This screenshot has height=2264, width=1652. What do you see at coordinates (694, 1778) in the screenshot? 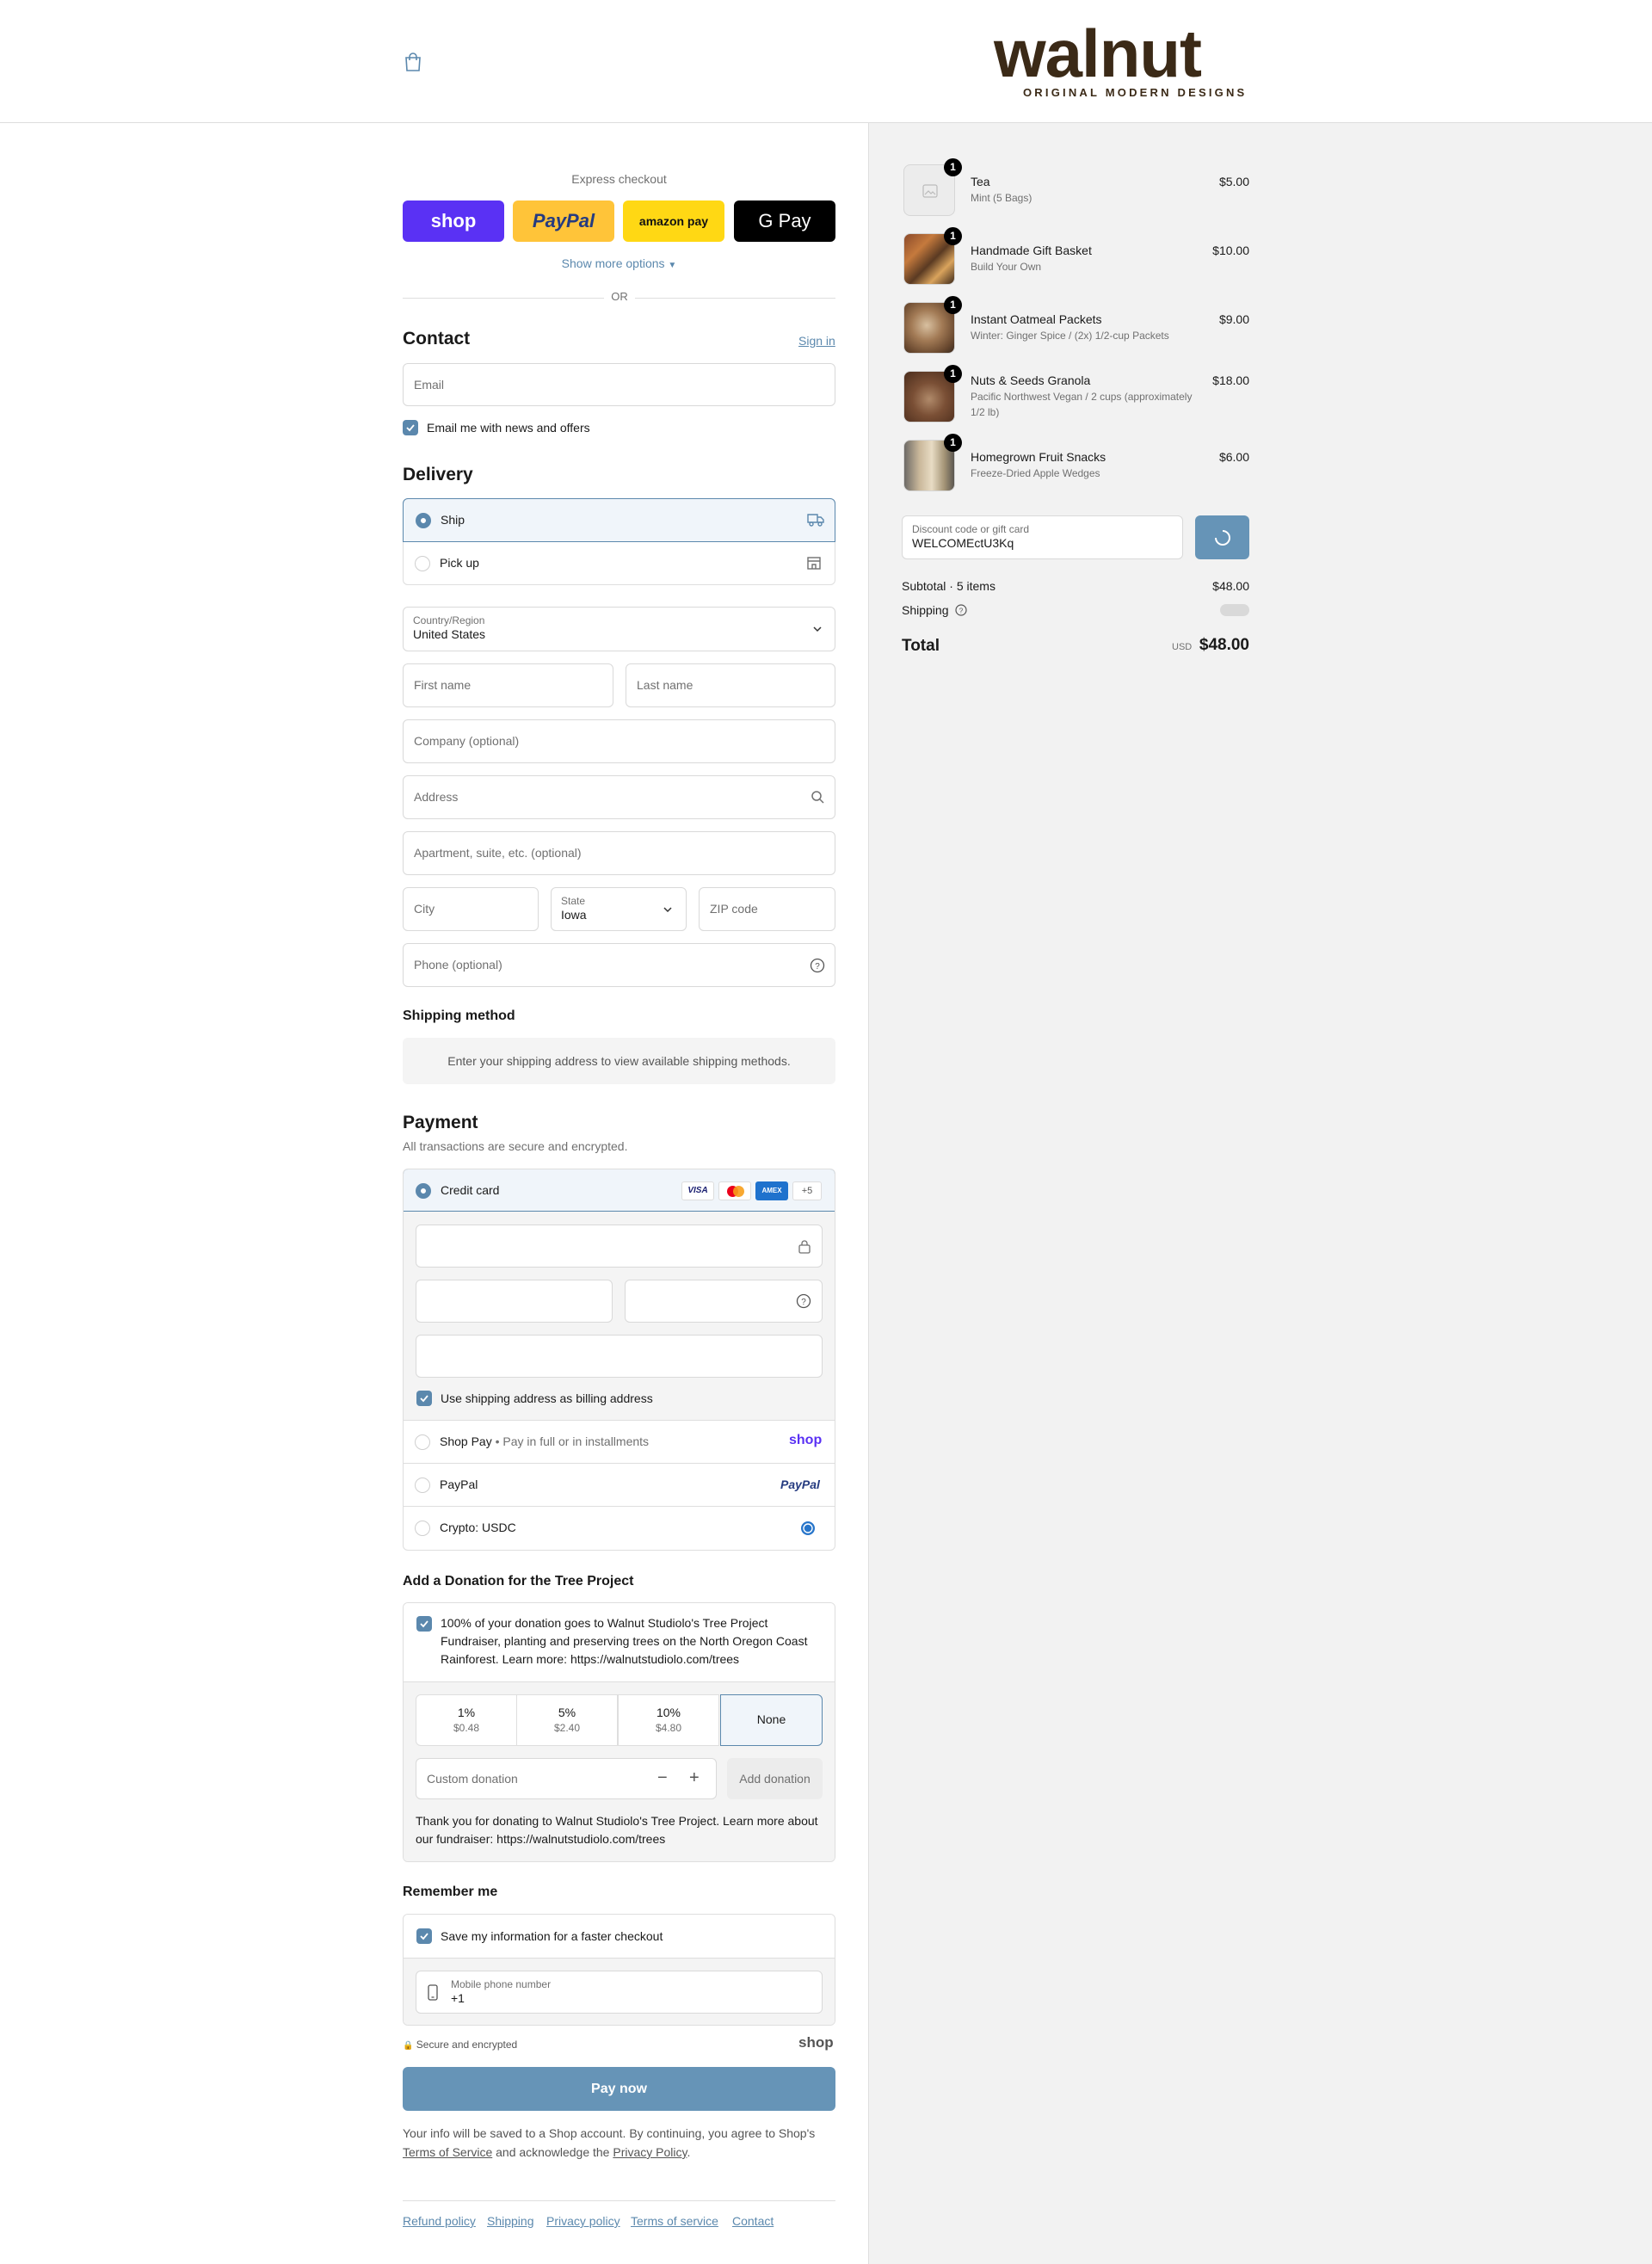
I see `plus-icon: +` at bounding box center [694, 1778].